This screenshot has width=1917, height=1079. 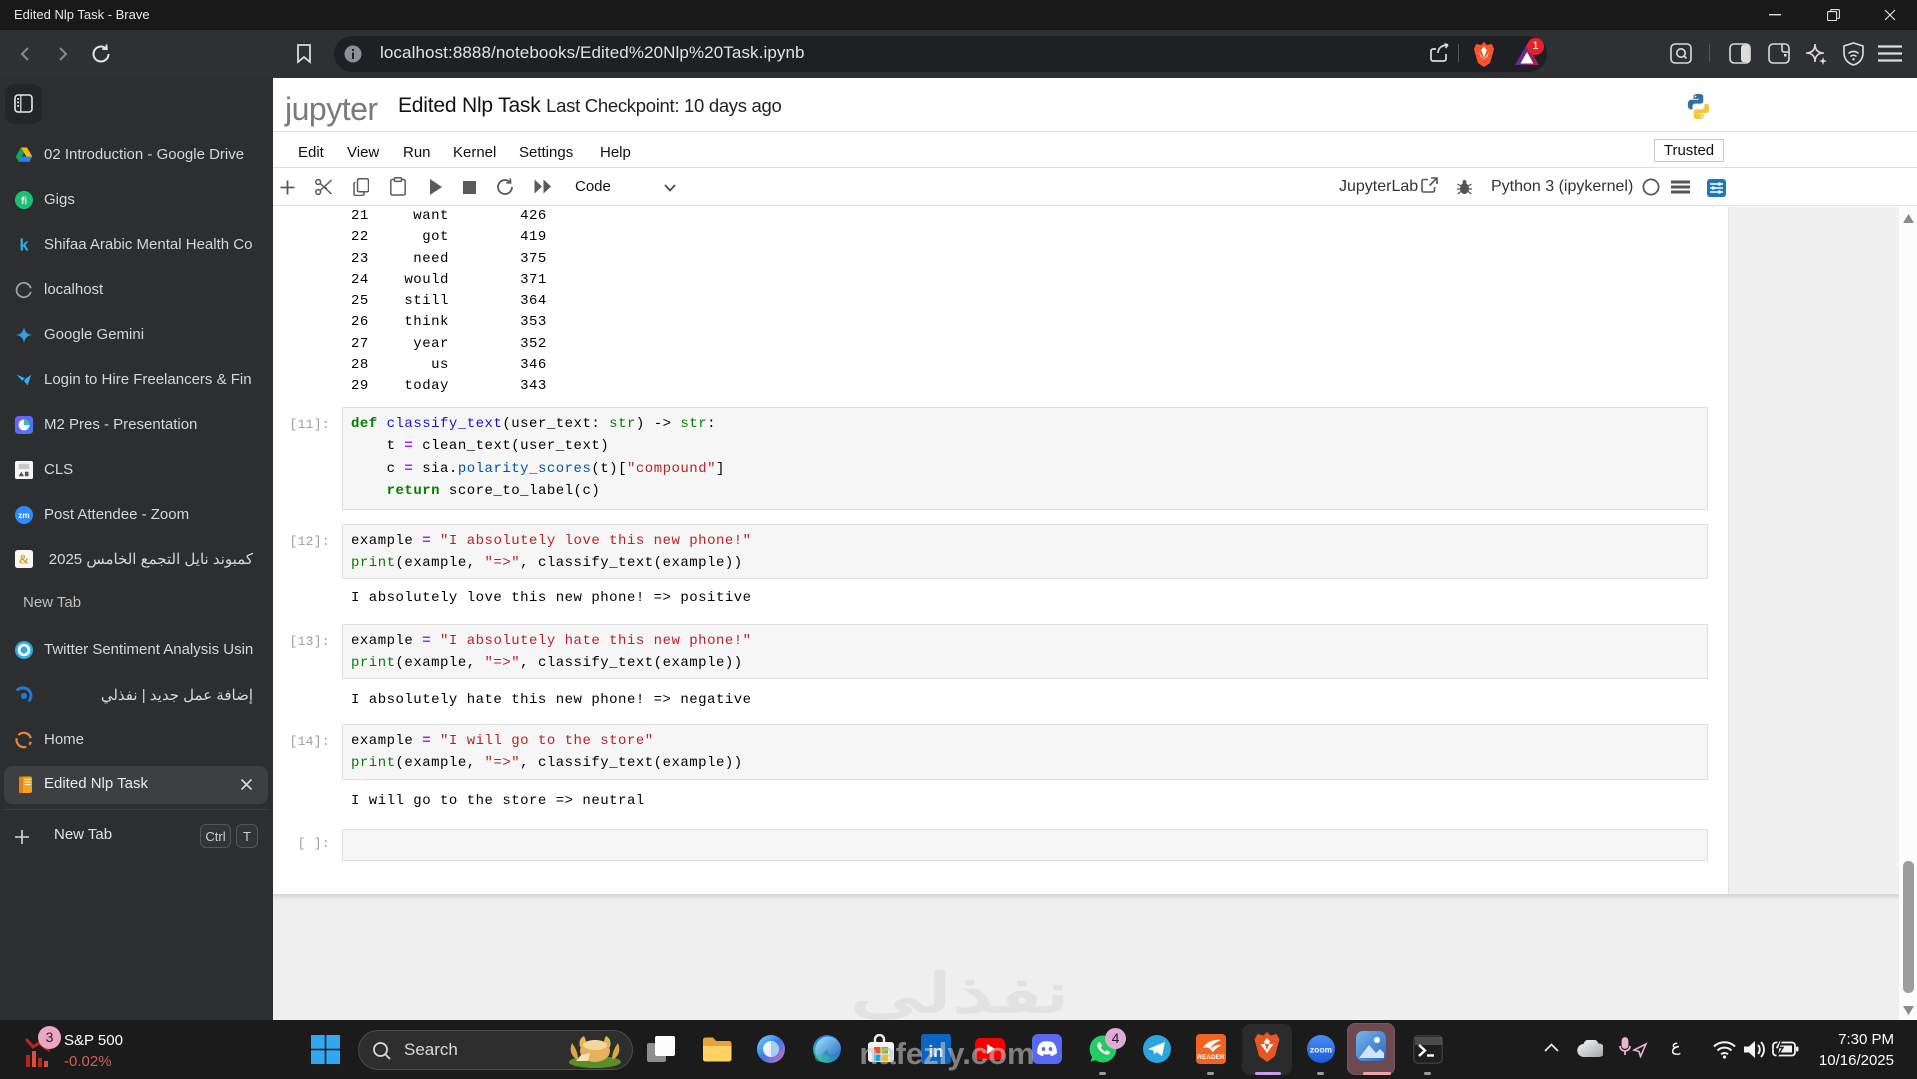 What do you see at coordinates (23, 515) in the screenshot?
I see `svg-text: zm` at bounding box center [23, 515].